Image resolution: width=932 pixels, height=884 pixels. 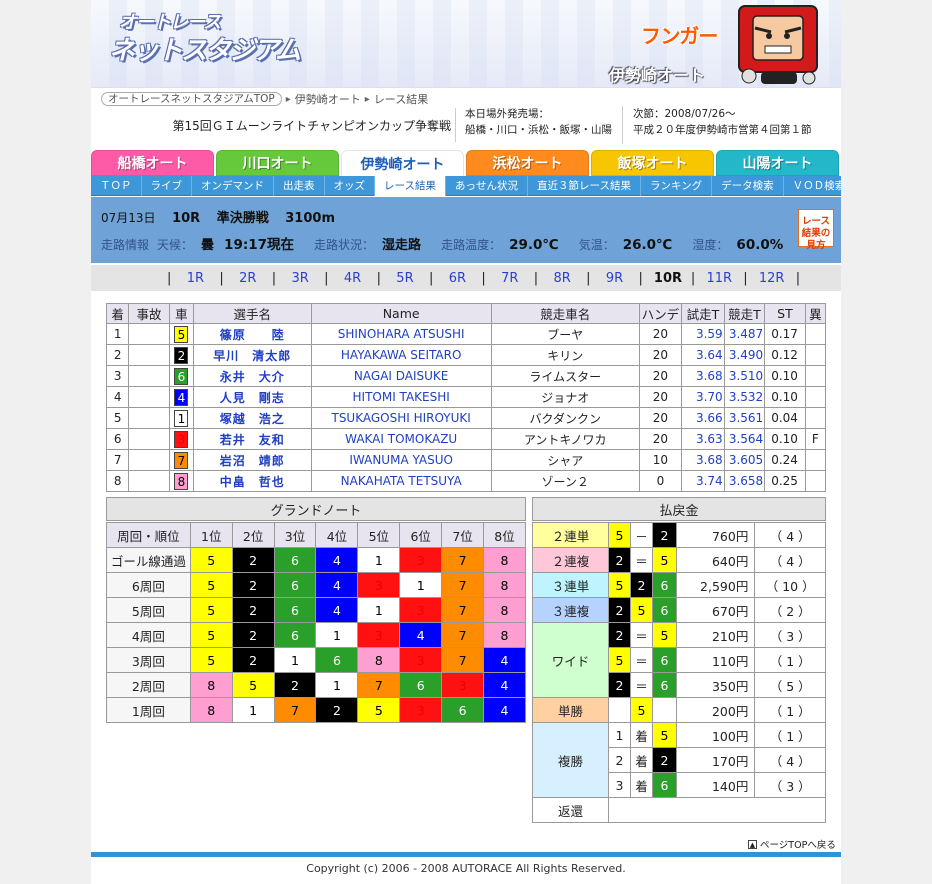 I want to click on results-header-row: 着事故車選手名 Name 競走車名 ハンデ 試走T 競走T ST 異, so click(x=466, y=313).